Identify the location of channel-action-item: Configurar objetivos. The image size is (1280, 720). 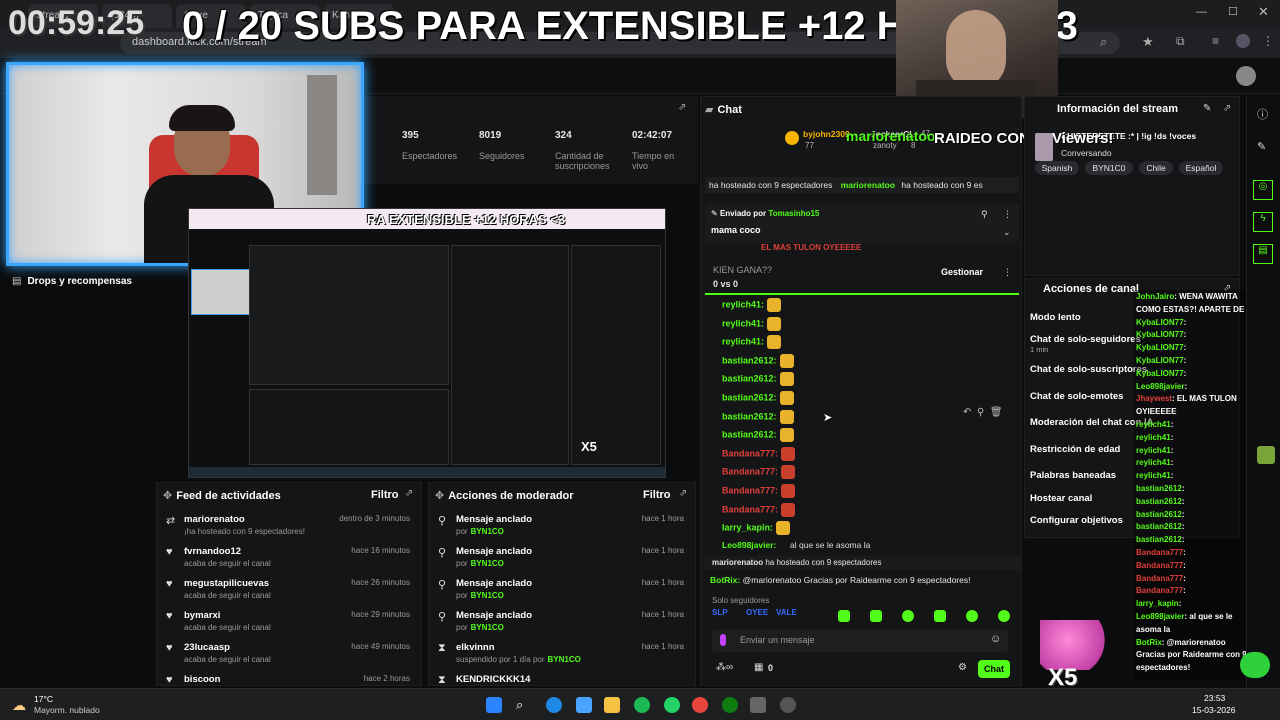
(1076, 520).